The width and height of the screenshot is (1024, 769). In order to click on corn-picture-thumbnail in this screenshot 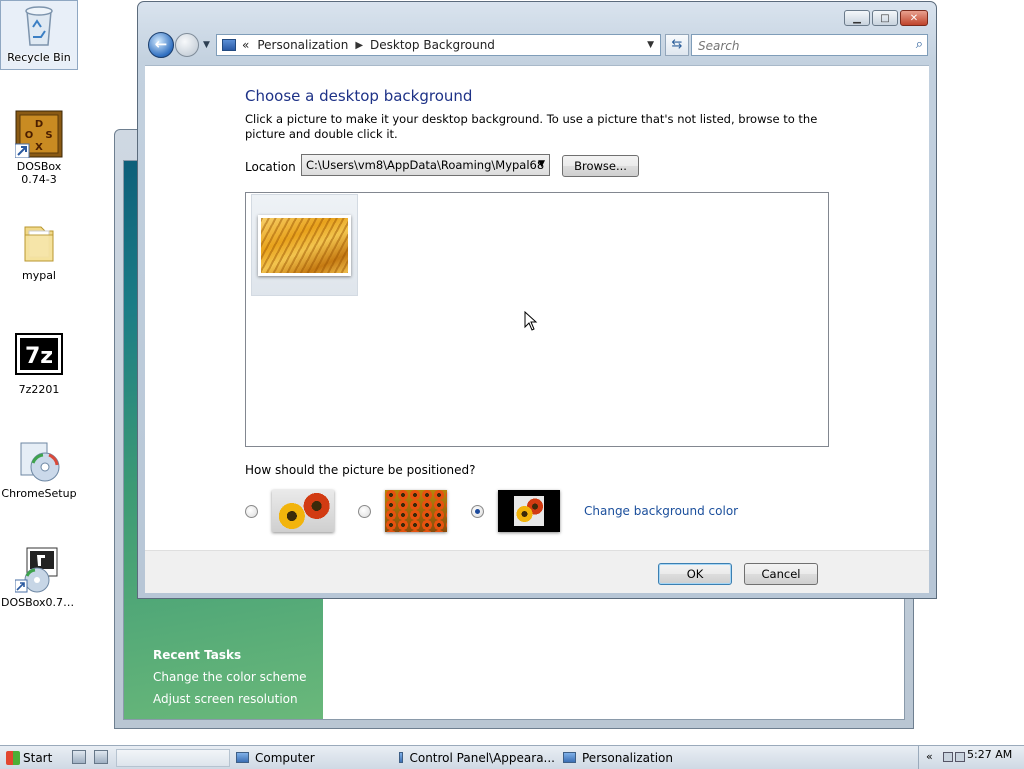, I will do `click(304, 245)`.